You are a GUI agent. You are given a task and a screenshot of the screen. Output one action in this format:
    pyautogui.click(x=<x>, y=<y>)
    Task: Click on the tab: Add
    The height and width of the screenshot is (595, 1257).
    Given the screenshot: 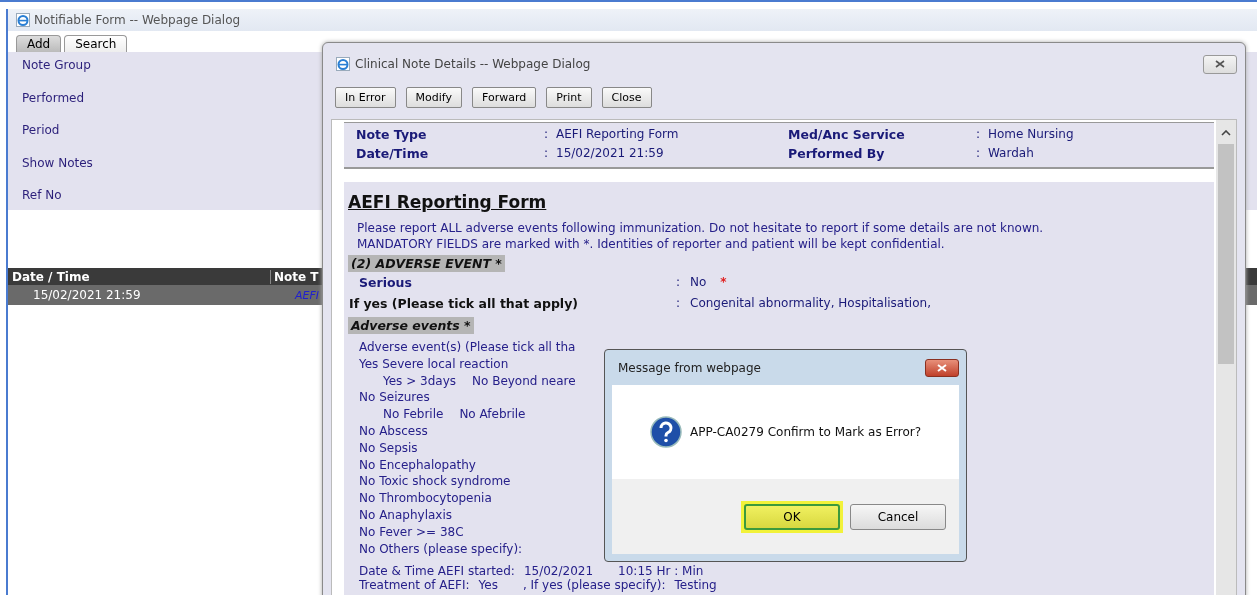 What is the action you would take?
    pyautogui.click(x=39, y=43)
    